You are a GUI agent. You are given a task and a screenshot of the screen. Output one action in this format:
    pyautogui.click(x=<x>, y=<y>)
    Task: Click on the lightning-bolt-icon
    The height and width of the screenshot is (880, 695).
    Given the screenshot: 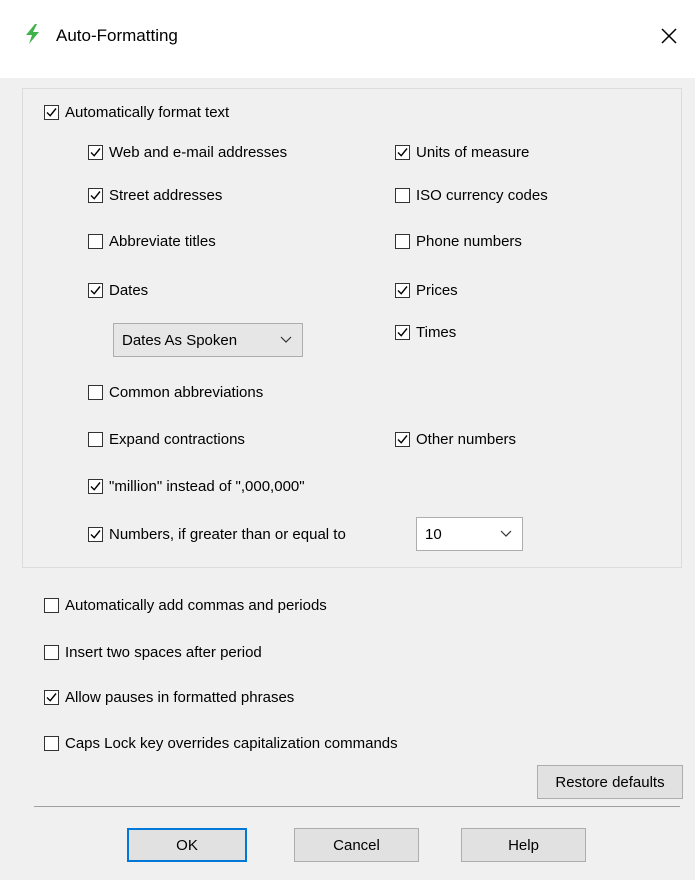 What is the action you would take?
    pyautogui.click(x=32, y=34)
    